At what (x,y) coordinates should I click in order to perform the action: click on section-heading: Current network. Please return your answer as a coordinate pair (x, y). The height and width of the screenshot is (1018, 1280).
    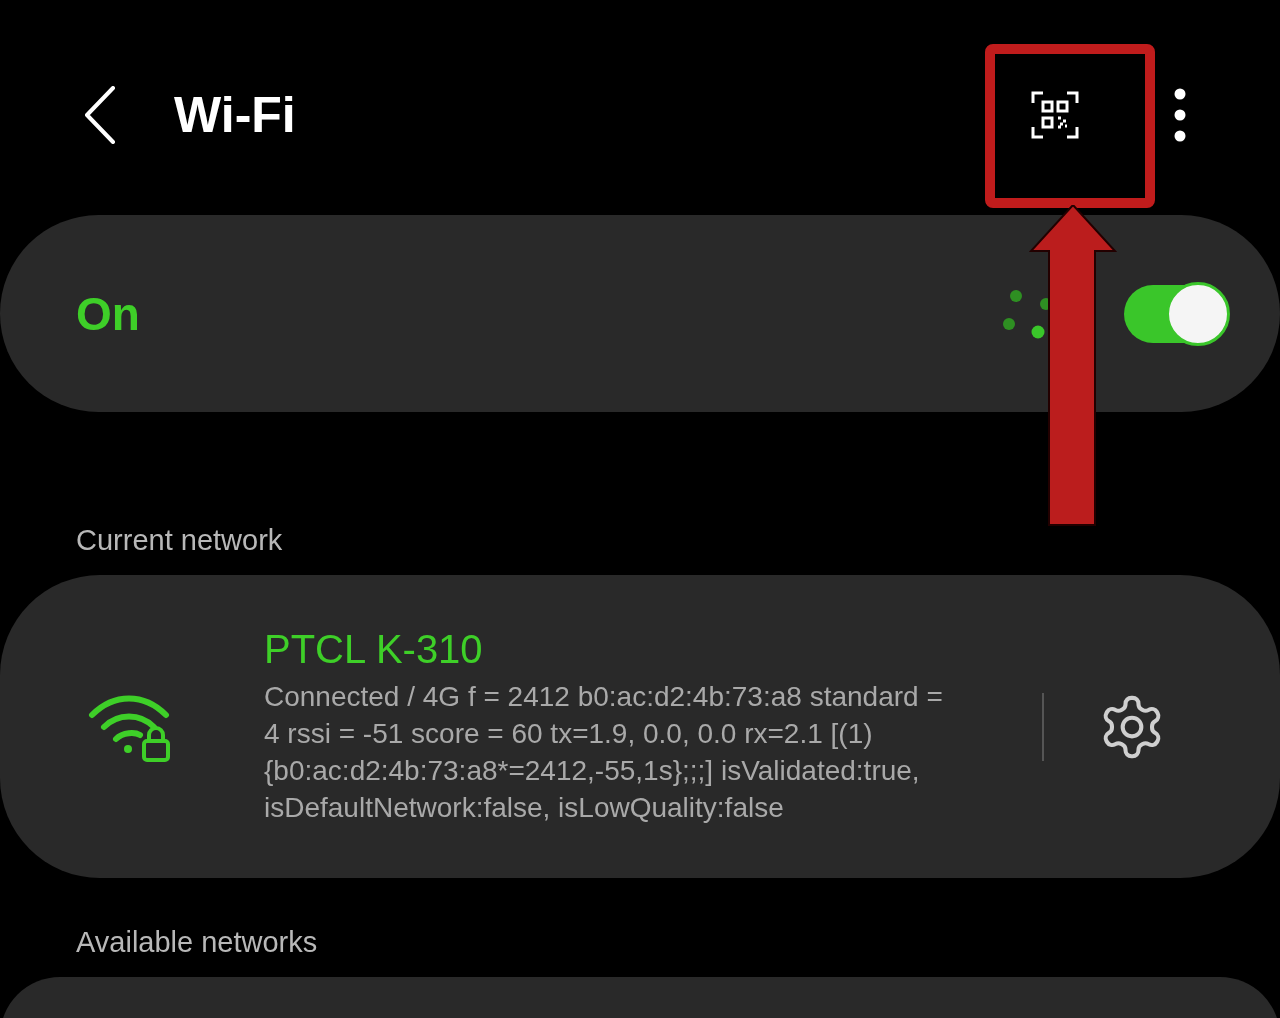
    Looking at the image, I should click on (179, 540).